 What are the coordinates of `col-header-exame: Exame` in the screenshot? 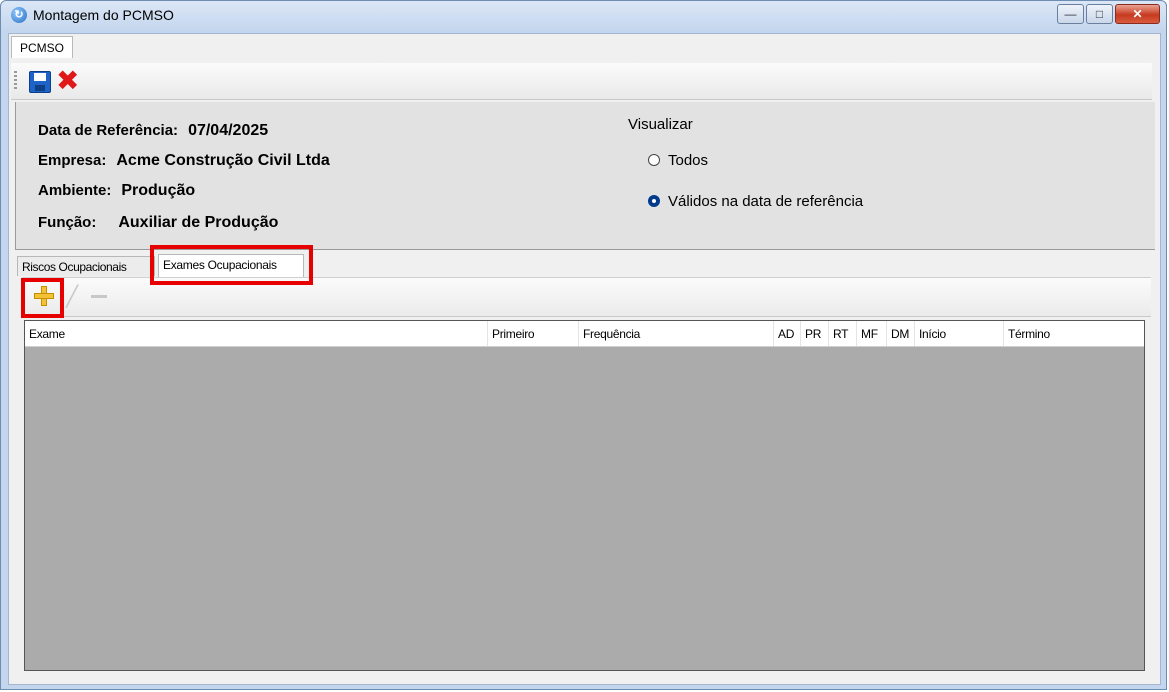 It's located at (256, 333).